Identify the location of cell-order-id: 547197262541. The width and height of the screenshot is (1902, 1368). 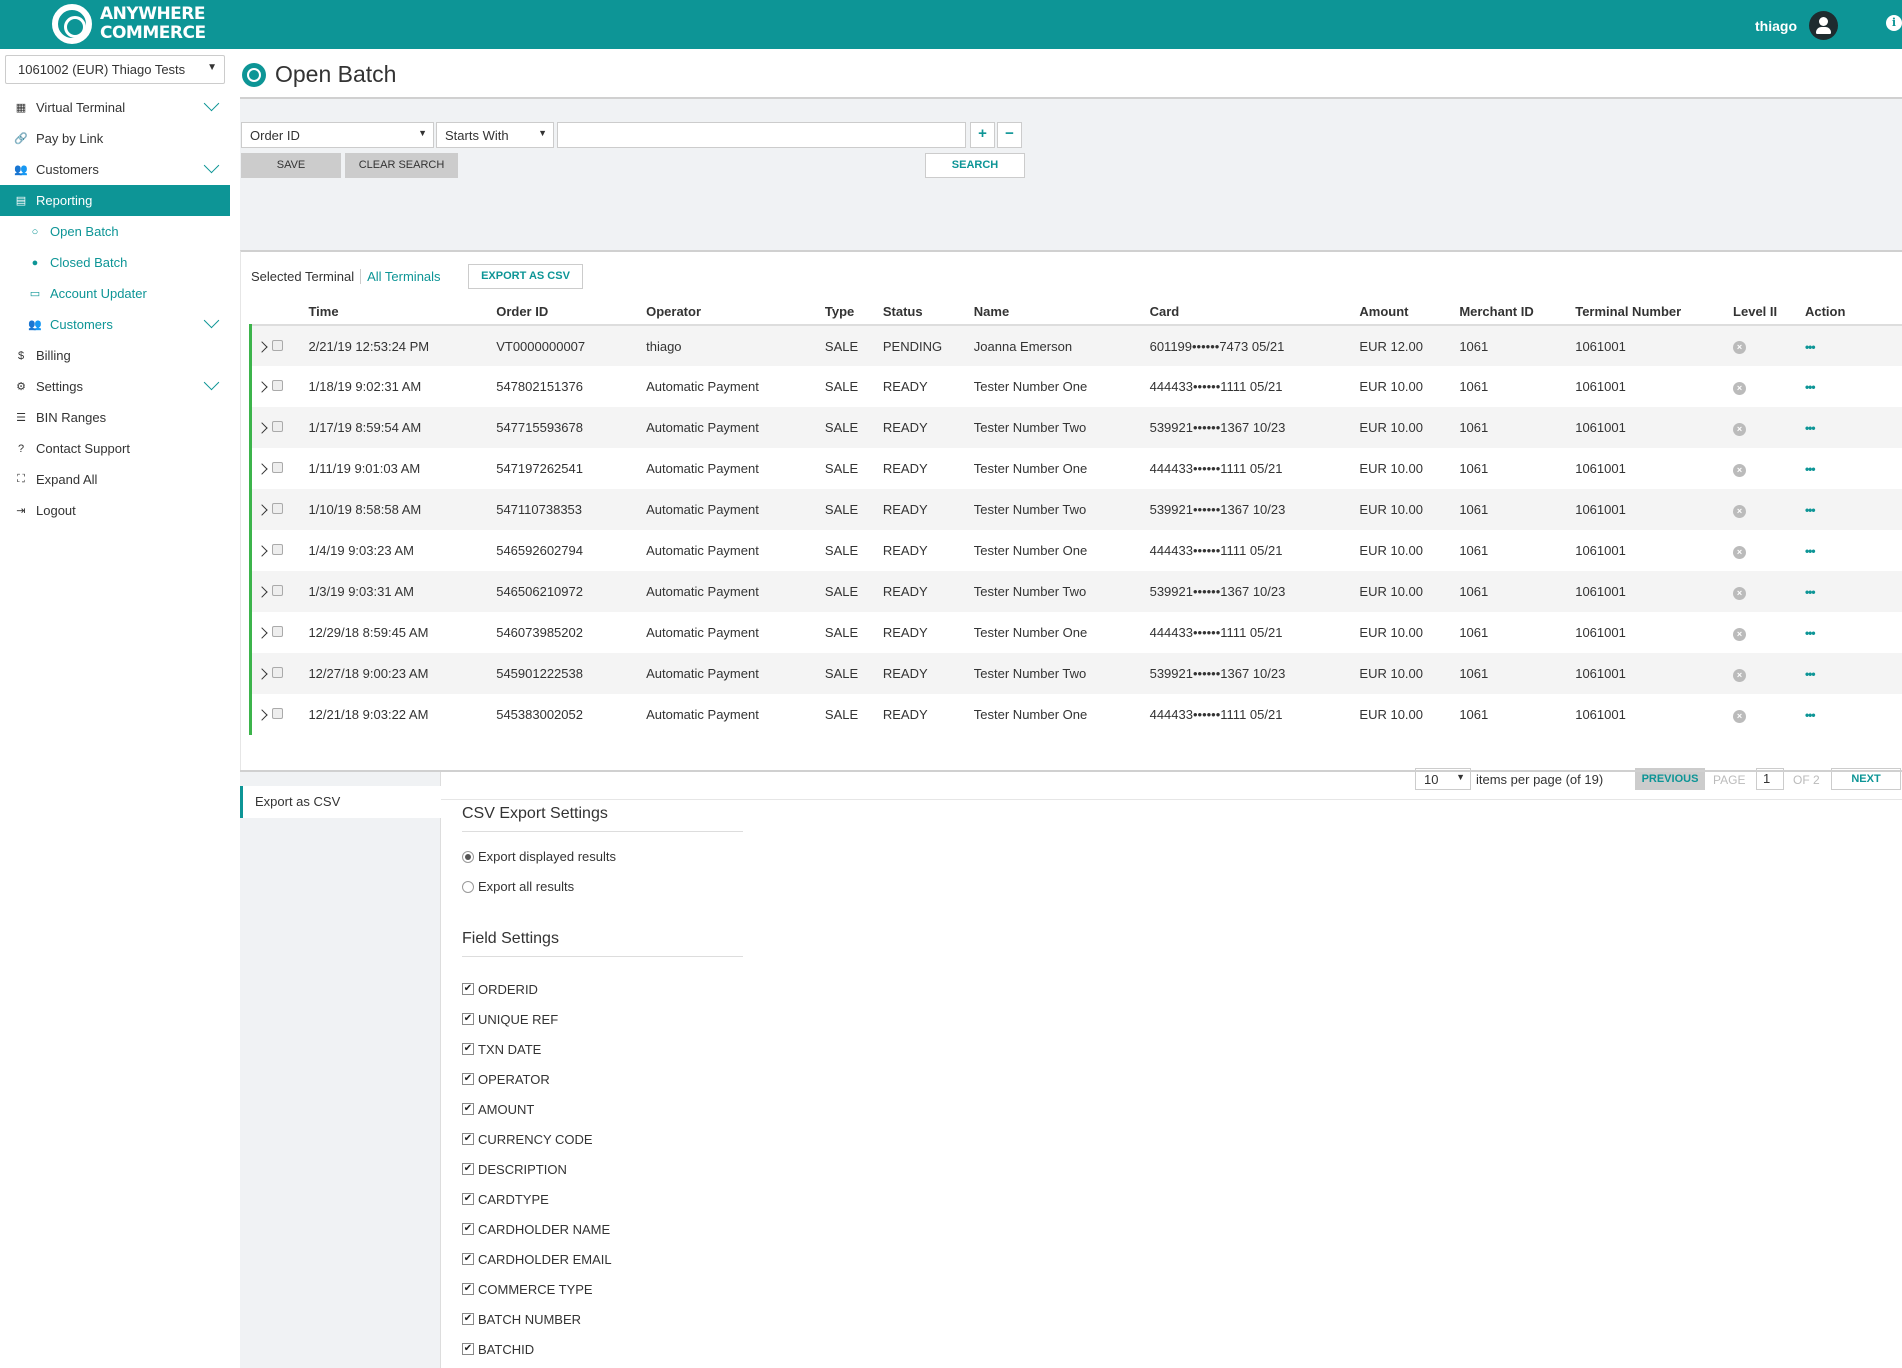
(571, 468).